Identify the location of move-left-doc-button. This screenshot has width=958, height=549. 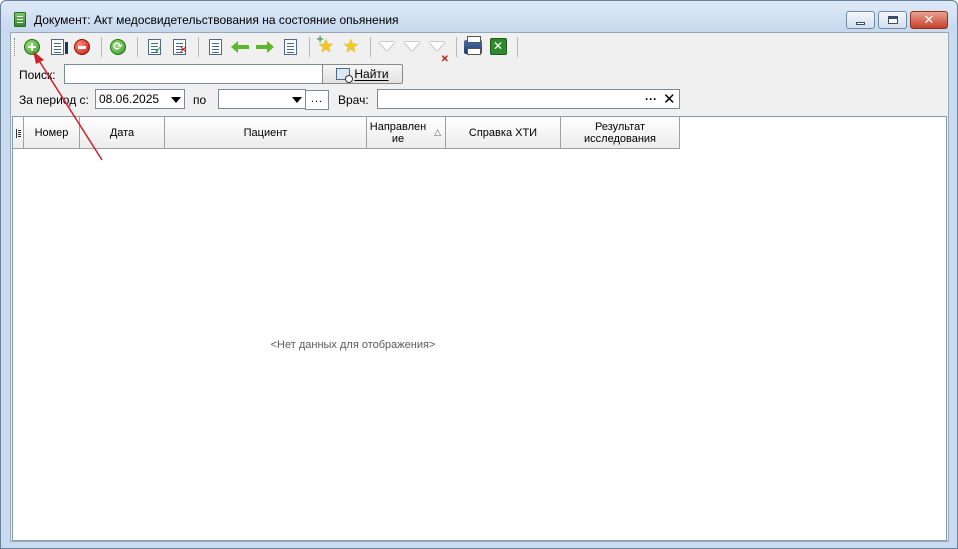
(215, 47).